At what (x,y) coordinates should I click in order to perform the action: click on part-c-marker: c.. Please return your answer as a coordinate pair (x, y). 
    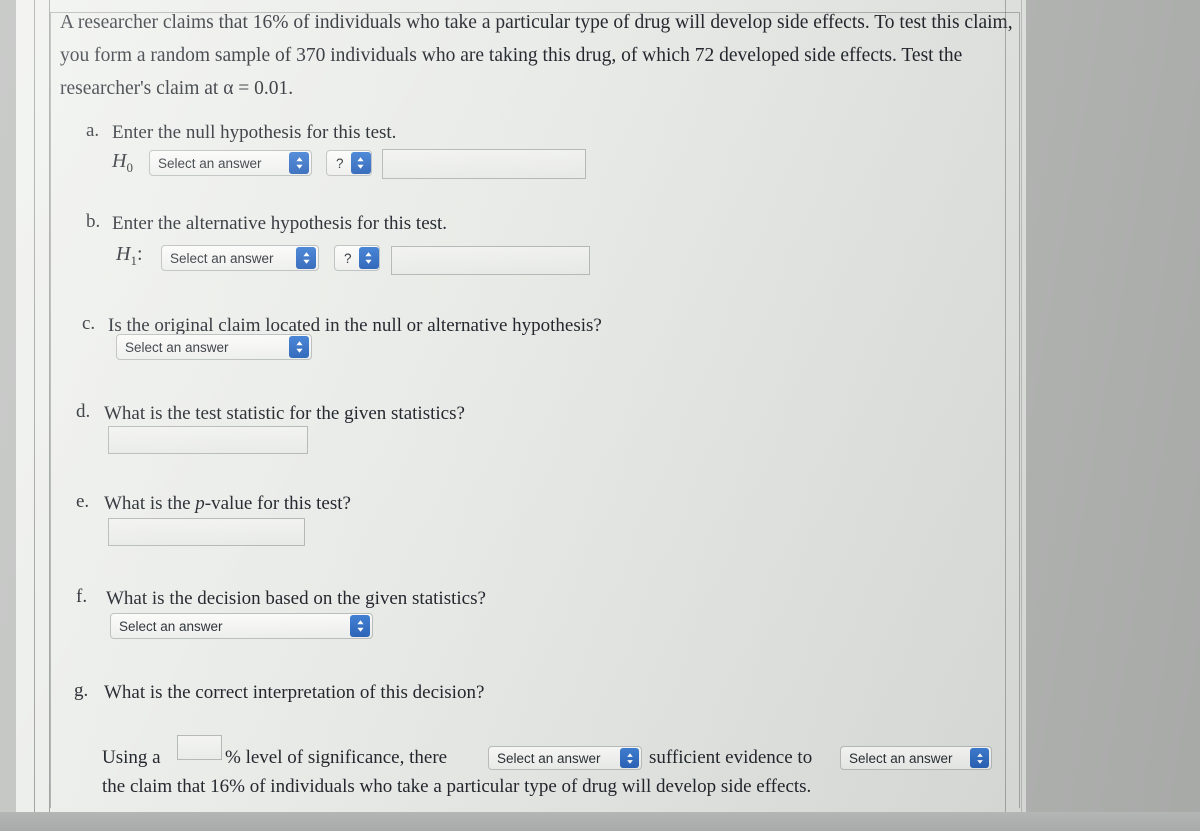
    Looking at the image, I should click on (89, 323).